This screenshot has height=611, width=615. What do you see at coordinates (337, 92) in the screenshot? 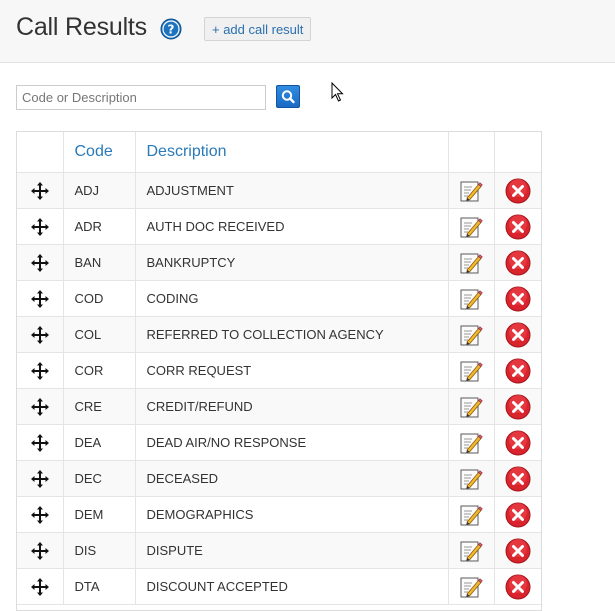
I see `mouse-cursor-icon` at bounding box center [337, 92].